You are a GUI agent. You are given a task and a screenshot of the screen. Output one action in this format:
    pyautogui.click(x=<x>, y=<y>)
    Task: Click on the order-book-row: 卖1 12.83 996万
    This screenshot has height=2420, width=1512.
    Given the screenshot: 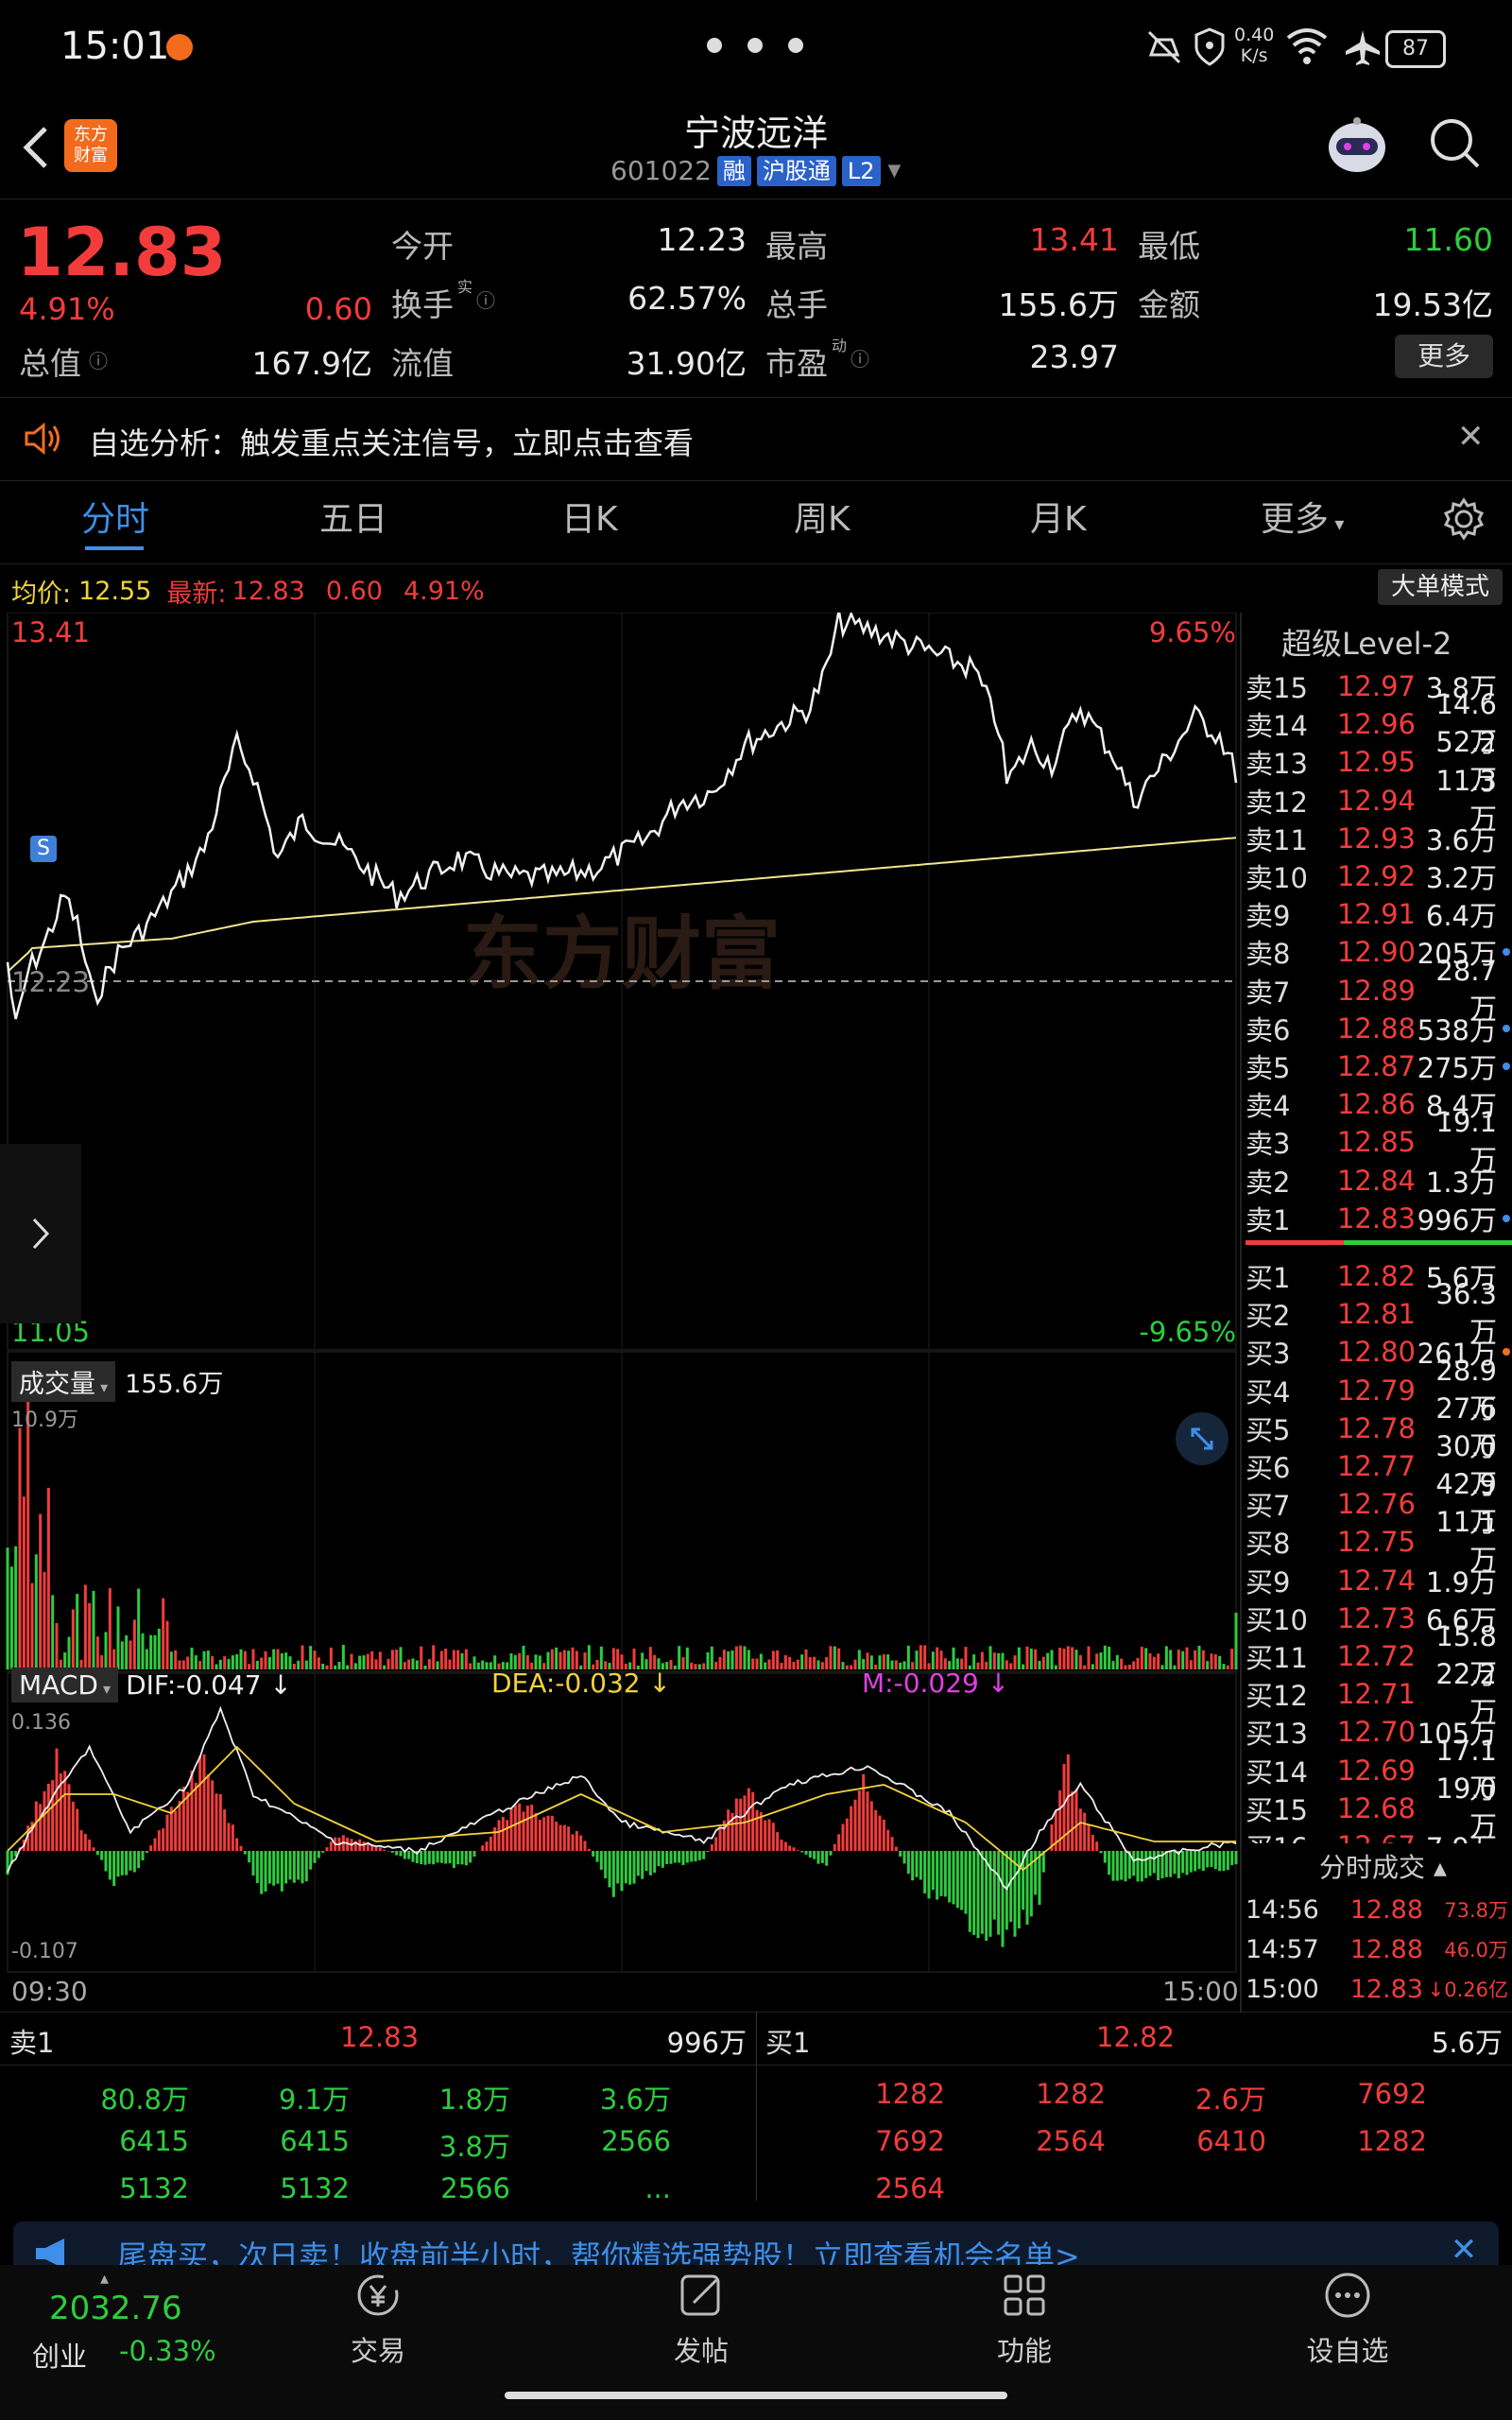 What is the action you would take?
    pyautogui.click(x=1379, y=1218)
    